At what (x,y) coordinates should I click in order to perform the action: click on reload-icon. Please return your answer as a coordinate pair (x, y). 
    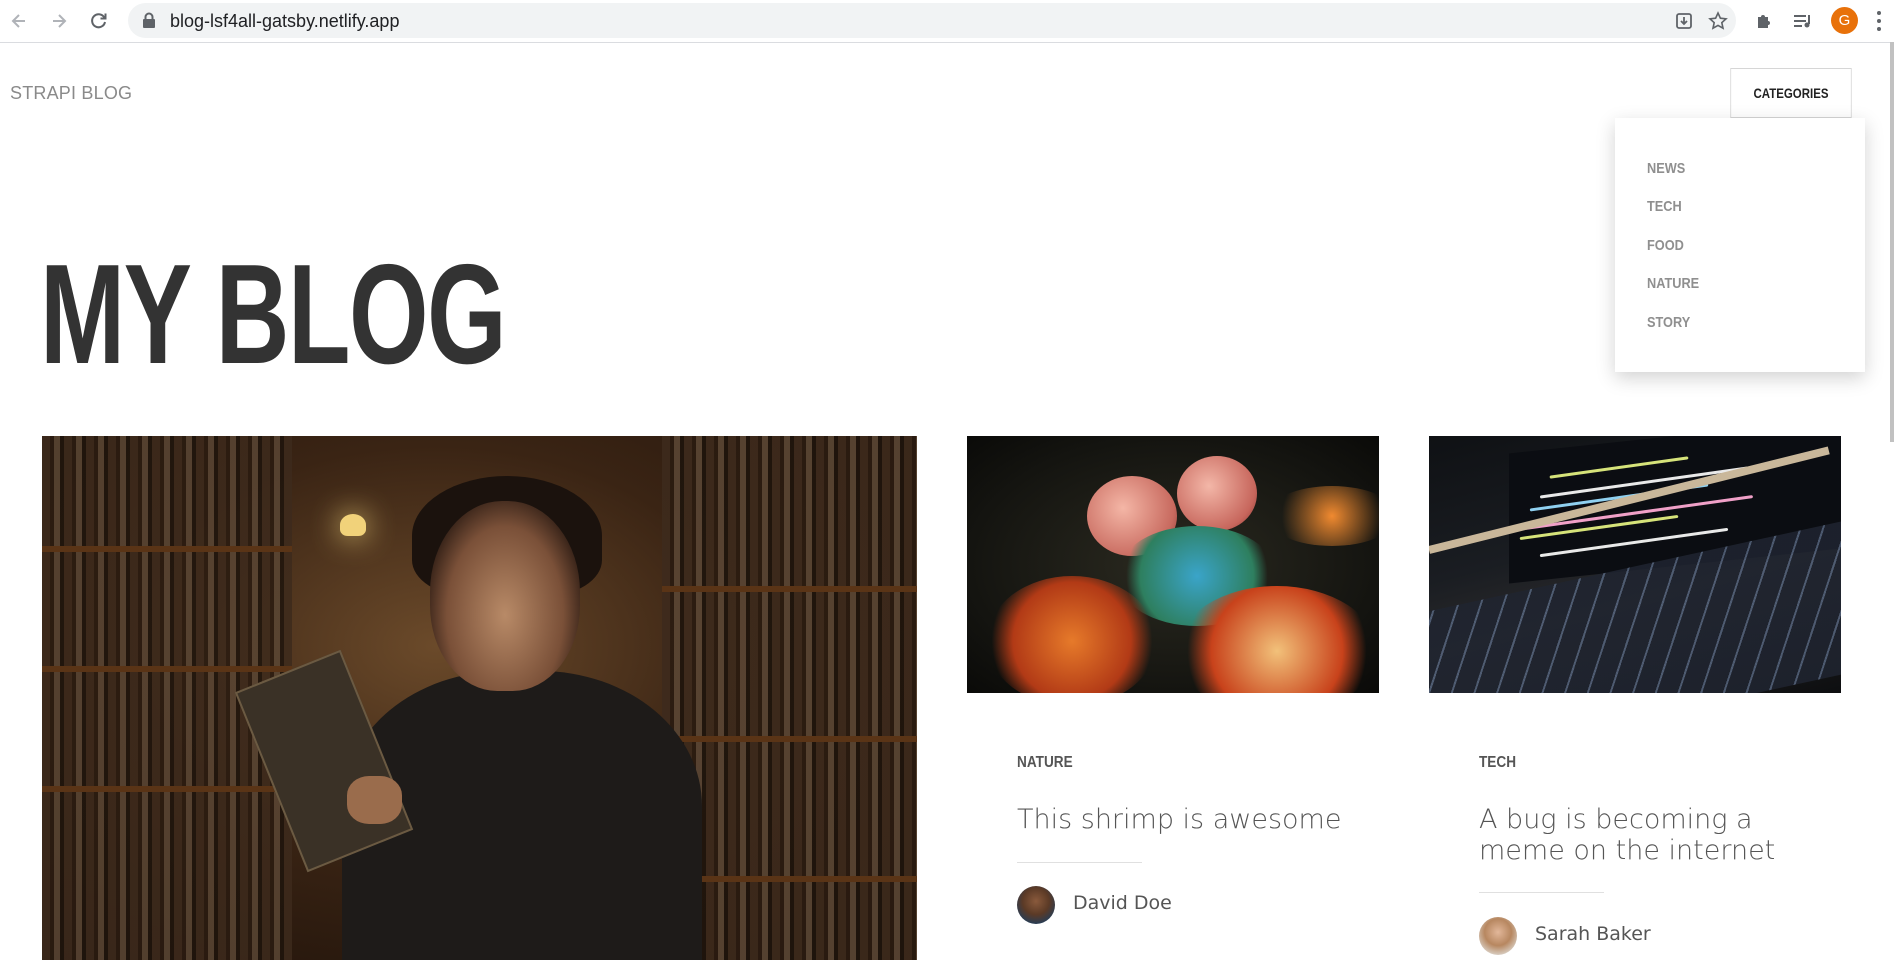
    Looking at the image, I should click on (99, 21).